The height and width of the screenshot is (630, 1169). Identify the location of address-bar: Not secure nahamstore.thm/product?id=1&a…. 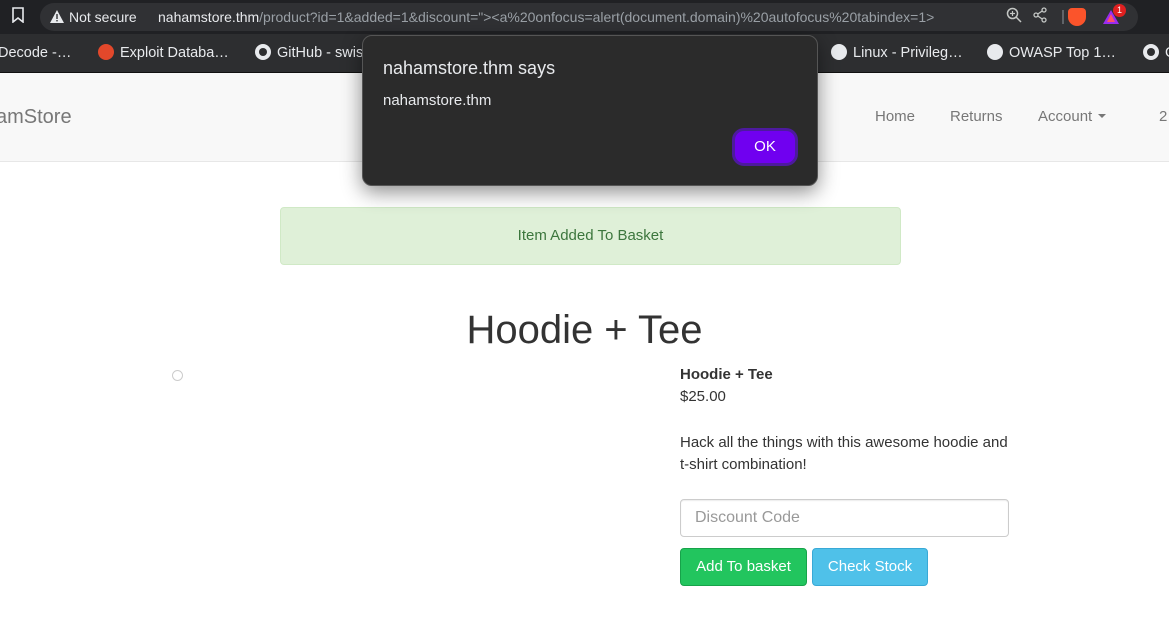
(589, 17).